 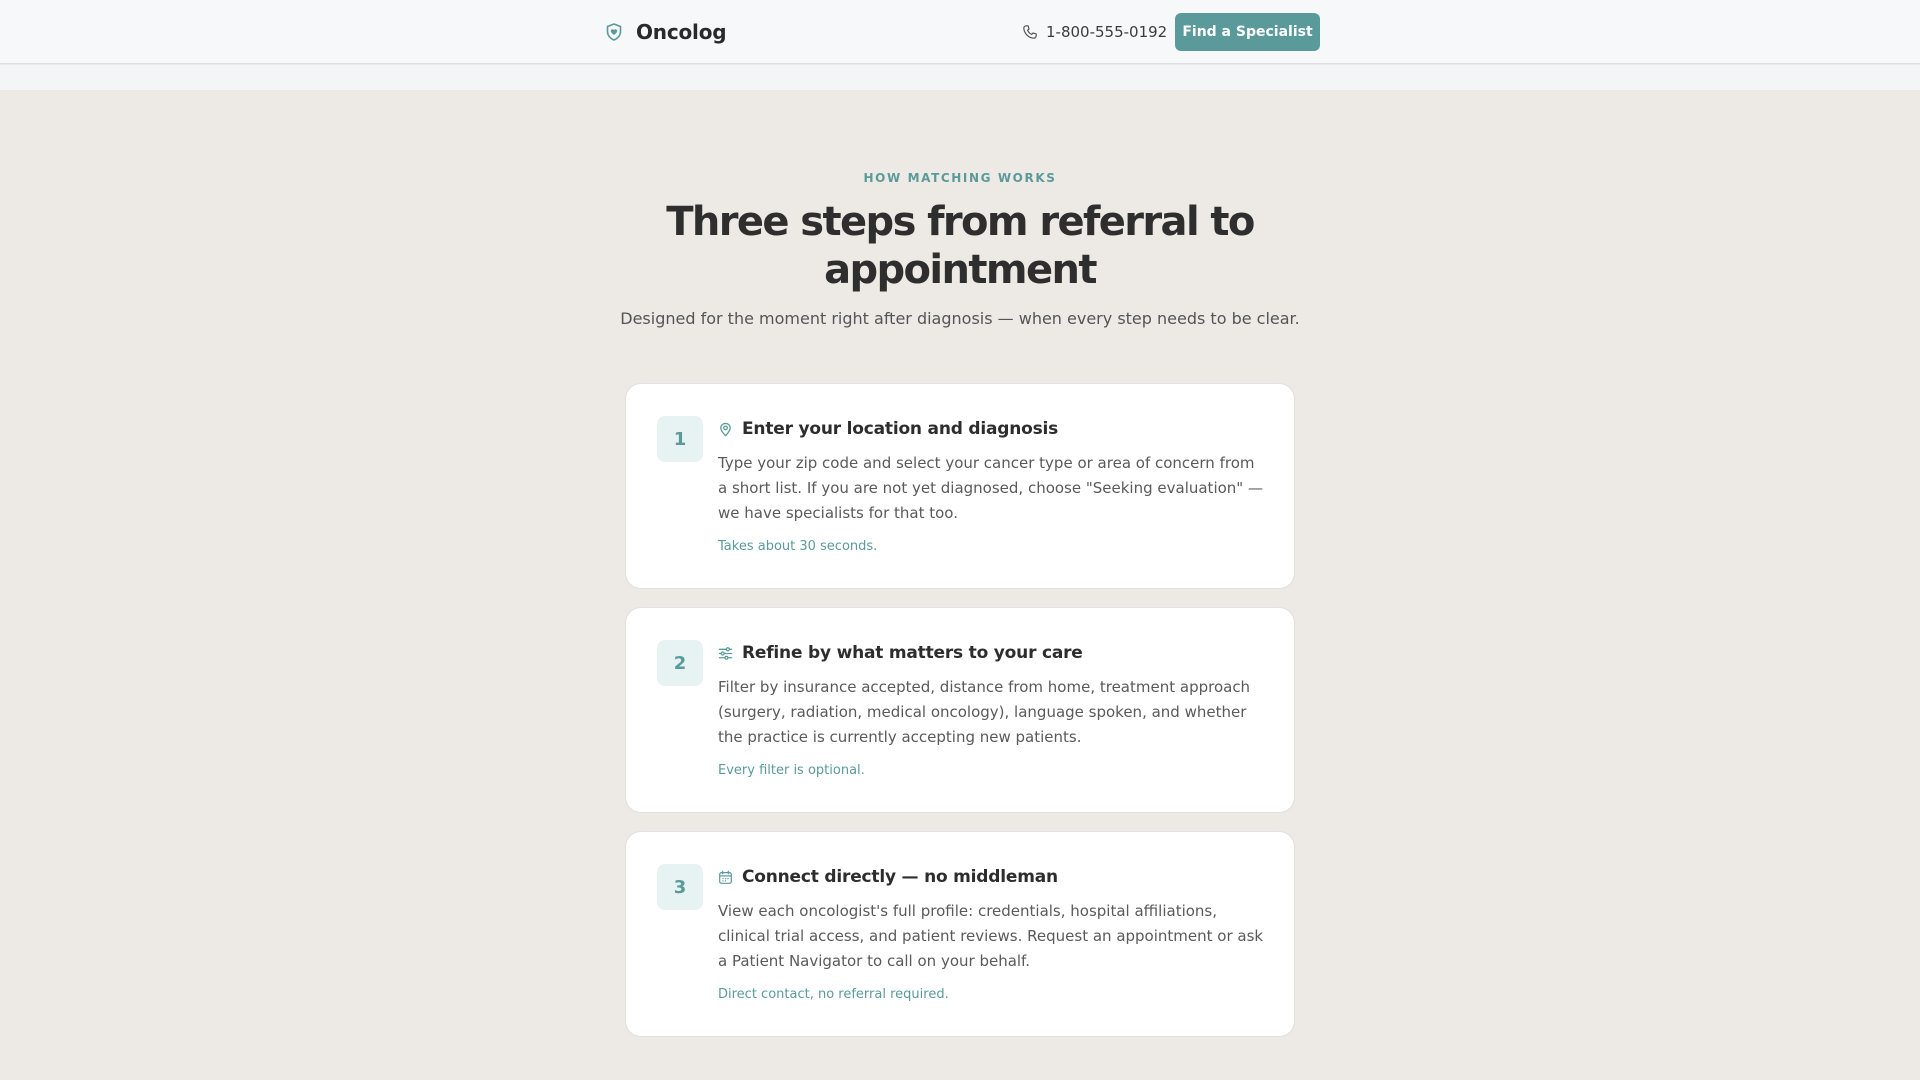 What do you see at coordinates (960, 178) in the screenshot?
I see `section-eyebrow: HOW MATCHING WORKS` at bounding box center [960, 178].